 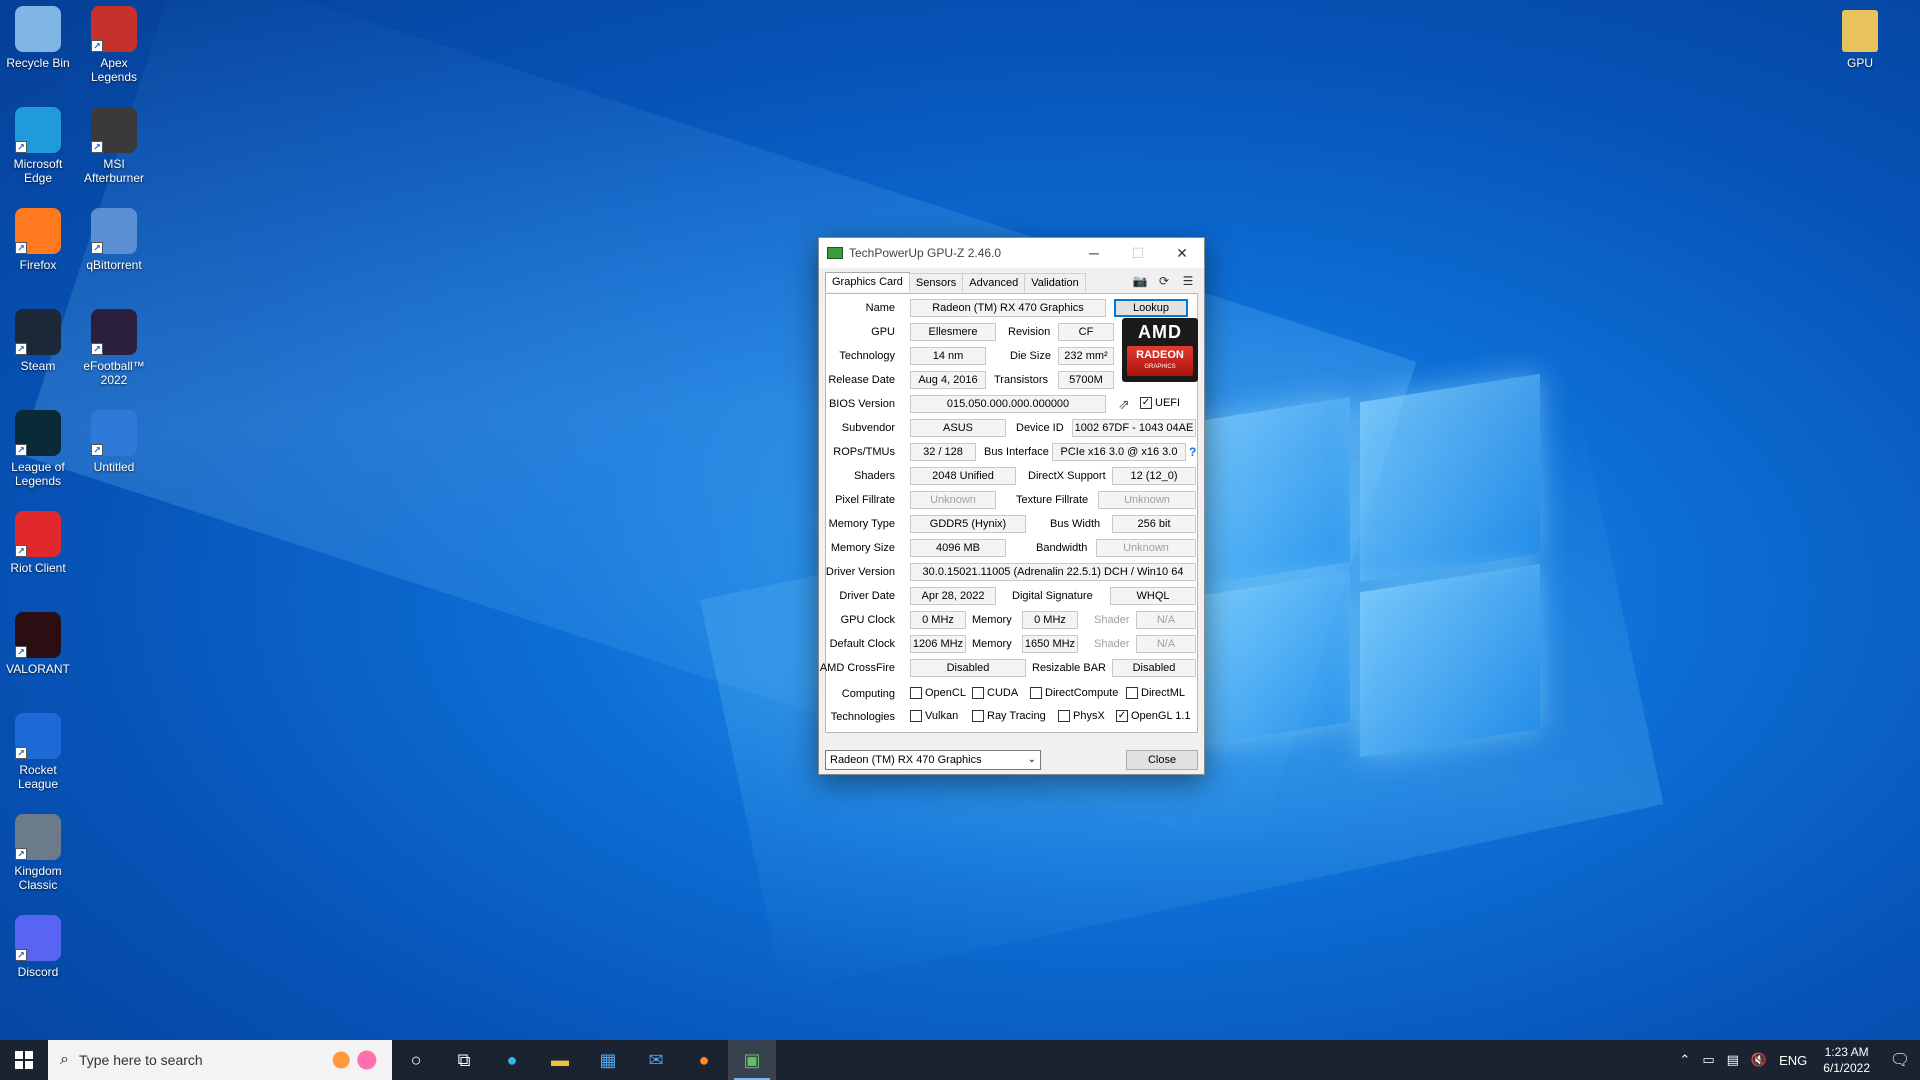 I want to click on desktop-icon-apex-legends: ↗ Apex Legends, so click(x=114, y=45).